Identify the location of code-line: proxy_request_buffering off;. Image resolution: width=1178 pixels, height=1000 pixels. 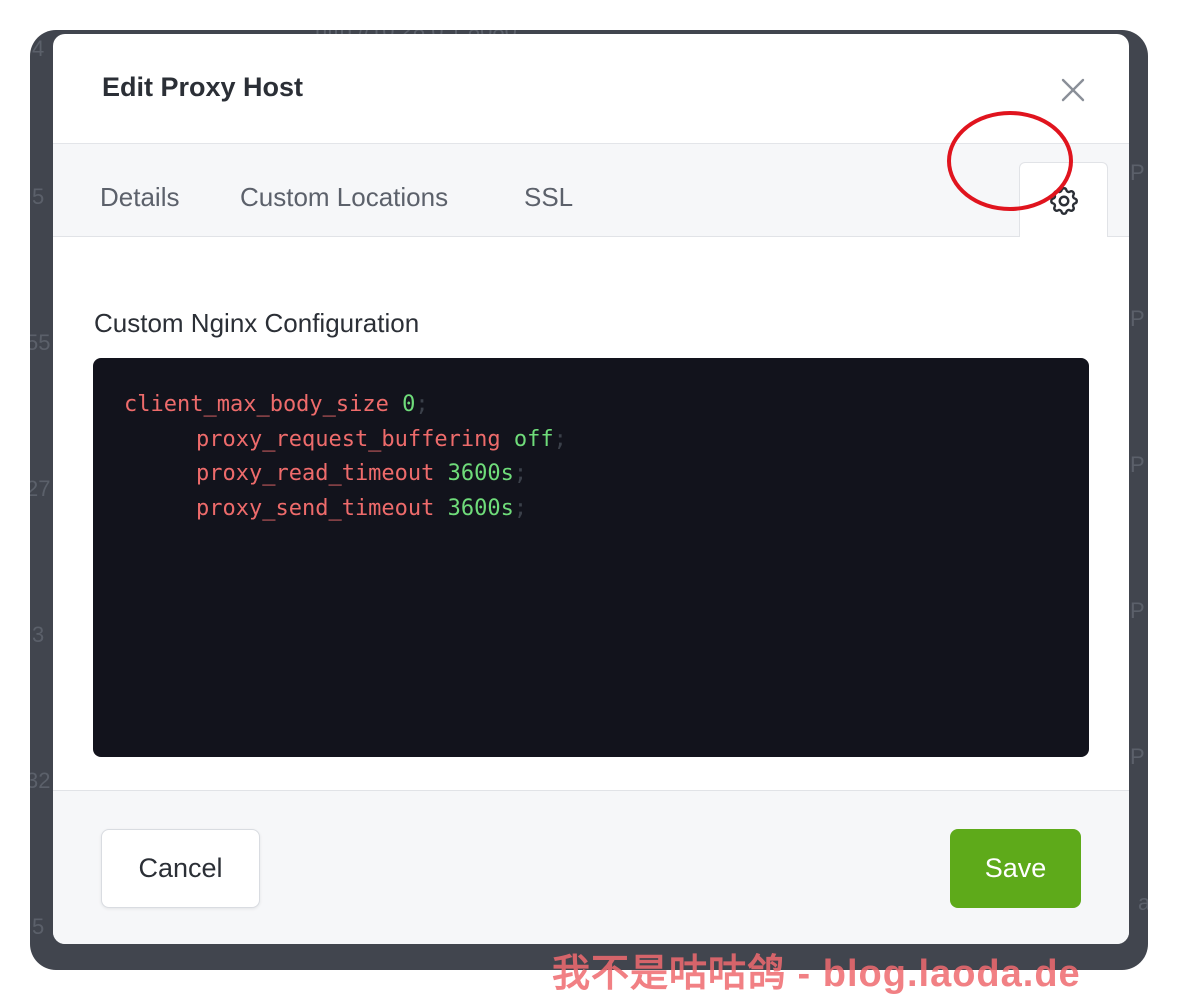
(381, 439).